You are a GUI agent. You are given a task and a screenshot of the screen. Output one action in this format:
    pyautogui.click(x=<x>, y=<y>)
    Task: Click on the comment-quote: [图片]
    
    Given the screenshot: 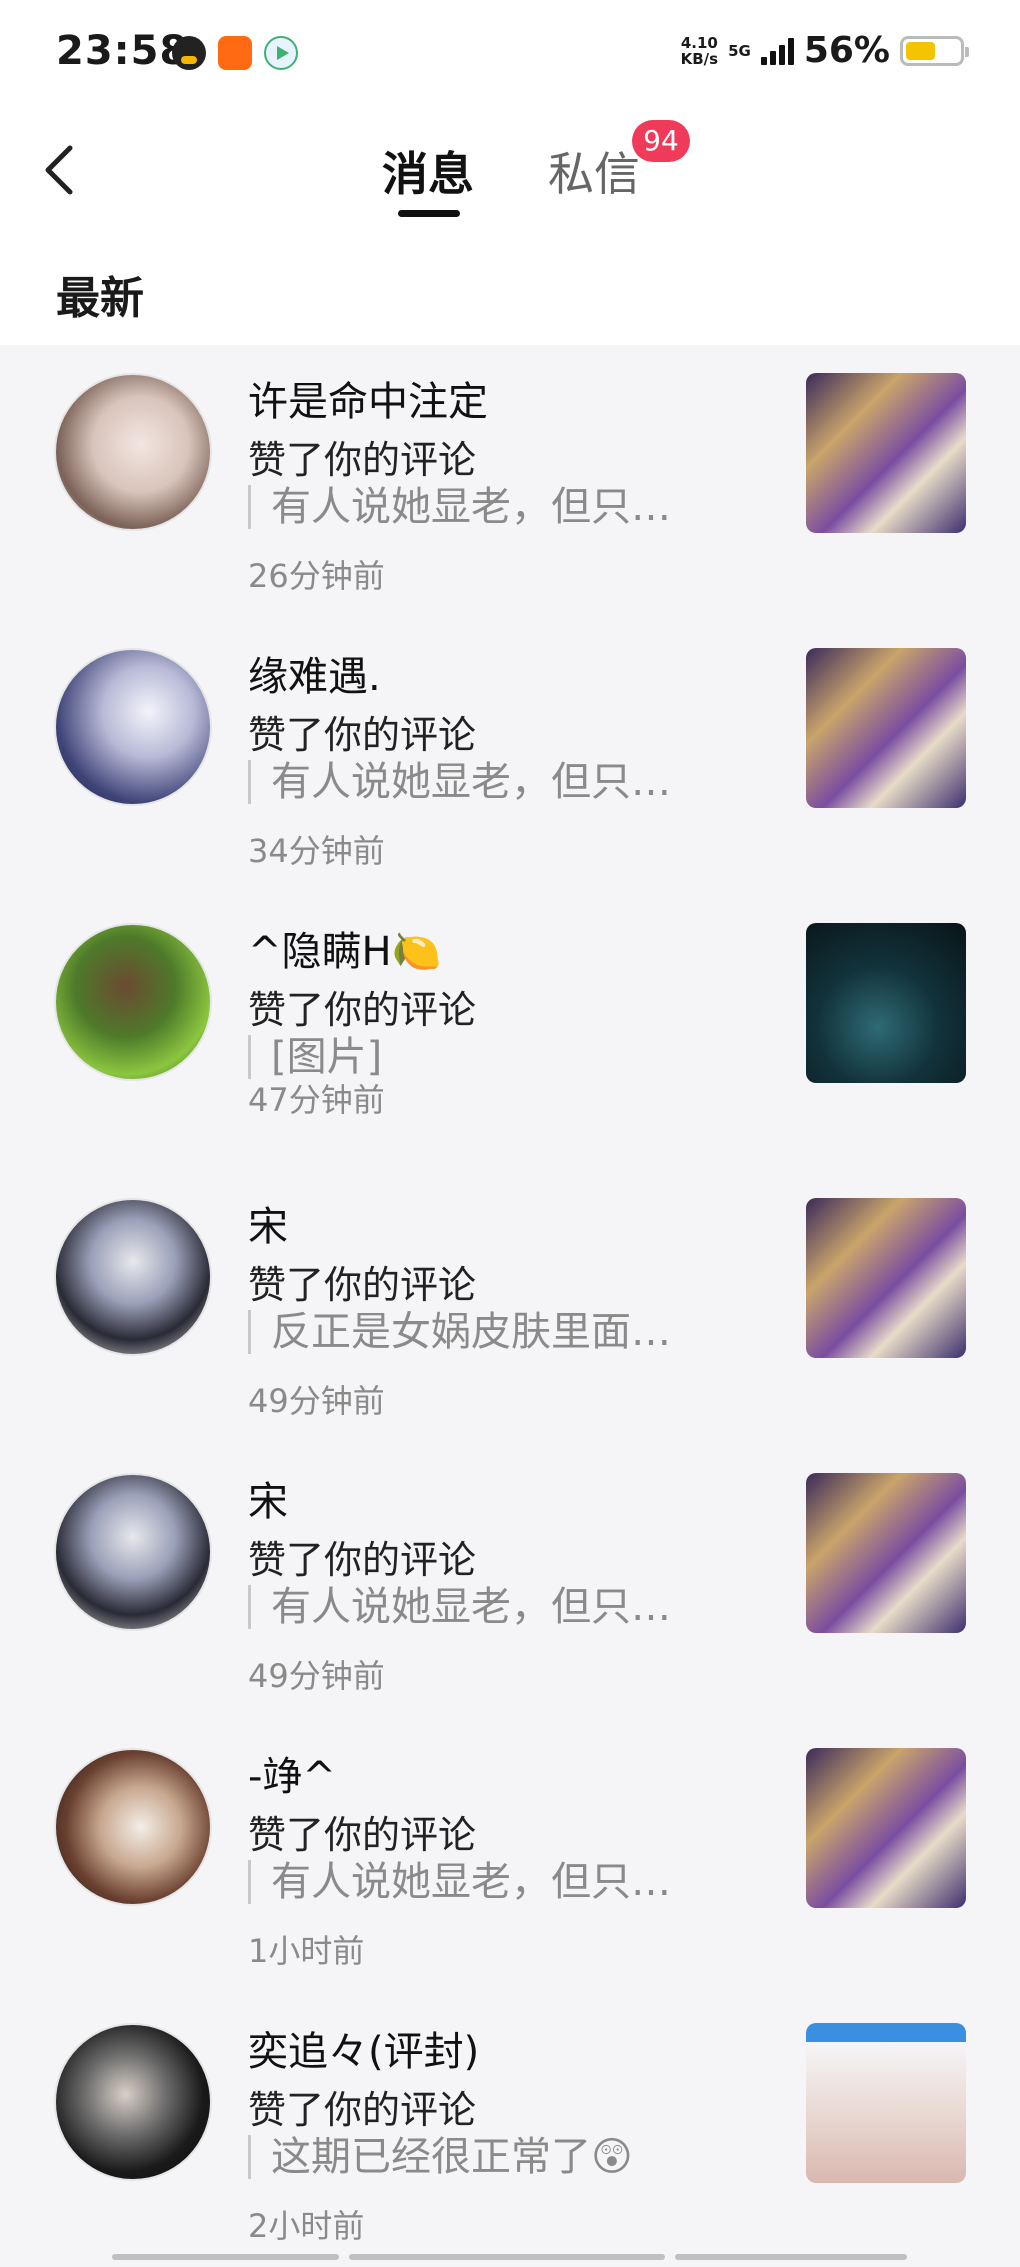 What is the action you would take?
    pyautogui.click(x=315, y=1057)
    